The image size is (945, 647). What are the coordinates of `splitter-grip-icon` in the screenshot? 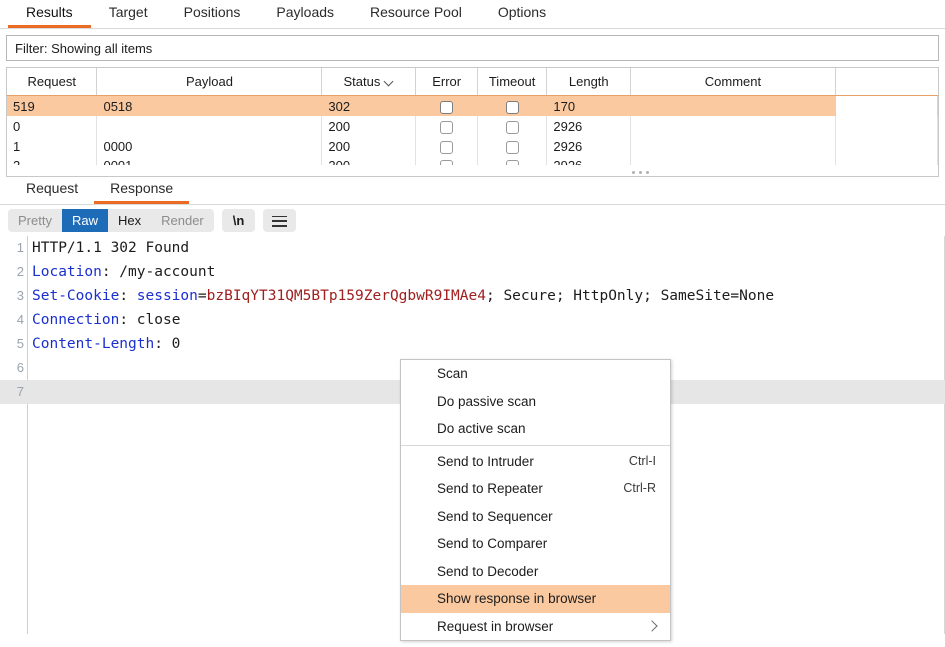 It's located at (642, 171).